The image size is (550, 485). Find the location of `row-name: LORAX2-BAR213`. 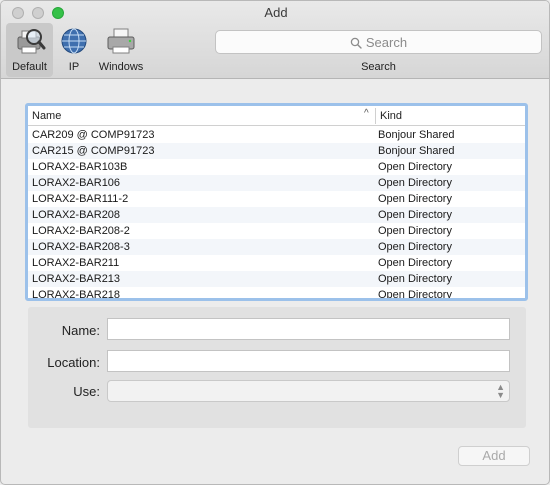

row-name: LORAX2-BAR213 is located at coordinates (76, 279).